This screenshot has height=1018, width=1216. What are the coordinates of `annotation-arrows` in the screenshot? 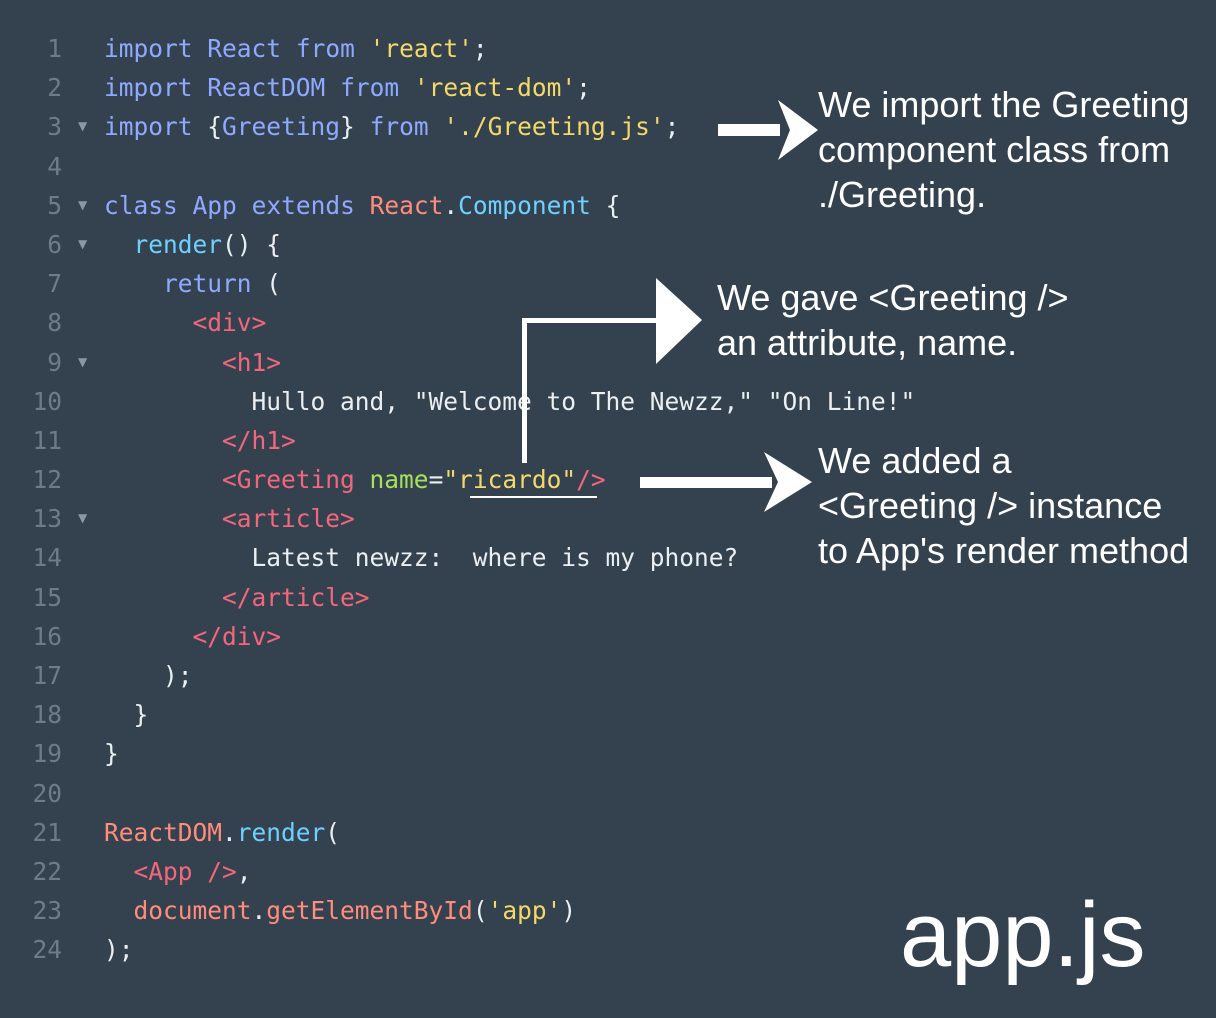 It's located at (644, 306).